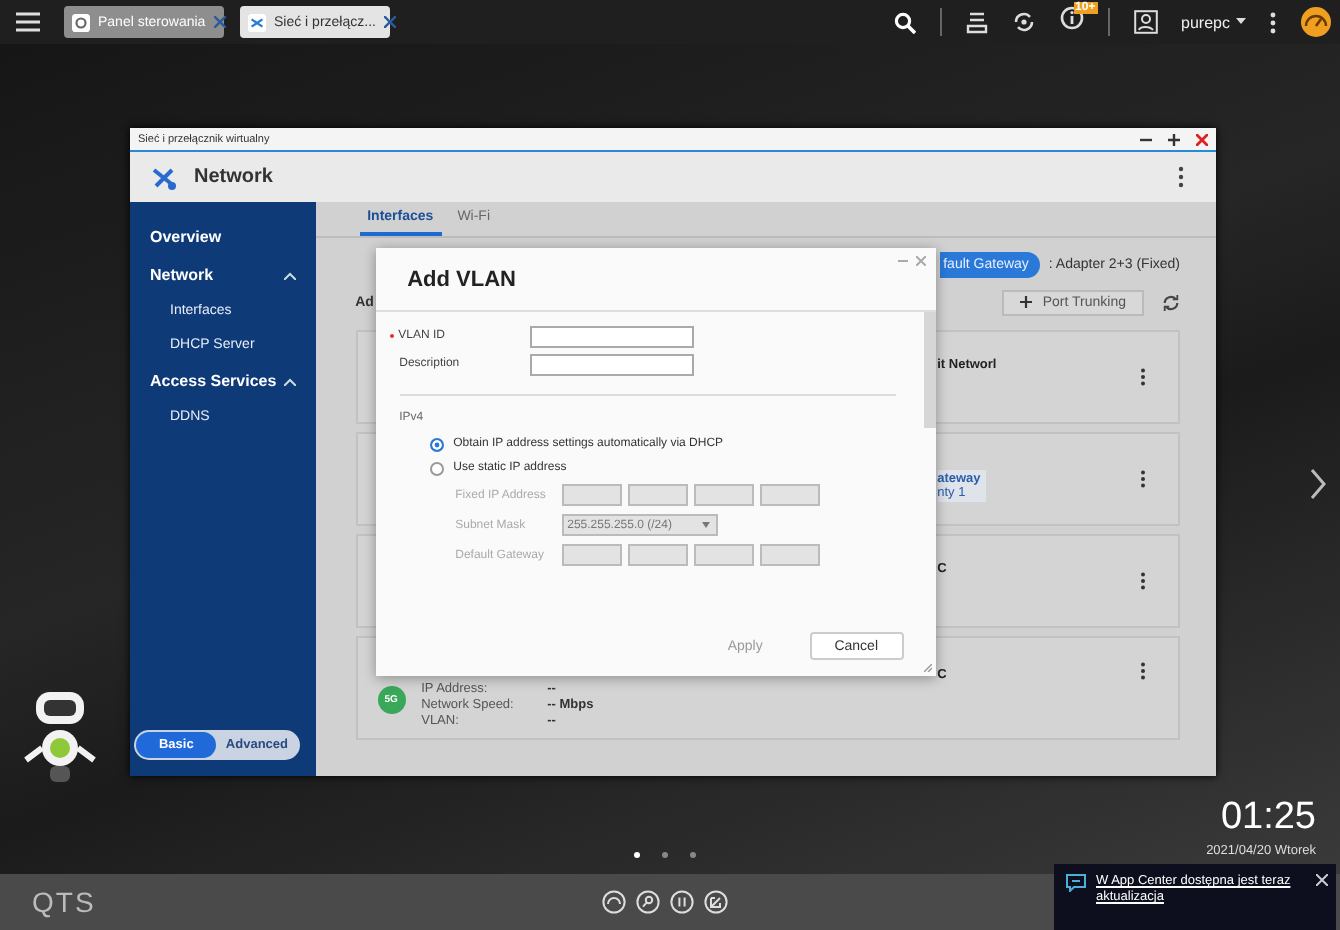 The image size is (1340, 930). What do you see at coordinates (64, 902) in the screenshot?
I see `qts-logo: QTS` at bounding box center [64, 902].